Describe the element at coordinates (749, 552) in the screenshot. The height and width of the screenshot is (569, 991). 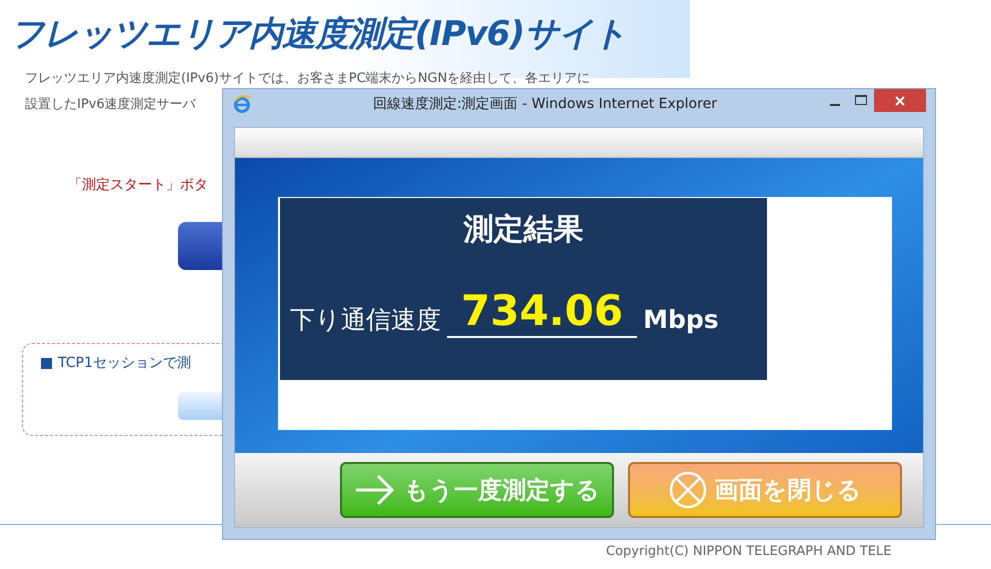
I see `copyright-text: Copyright(C) NIPPON TELEGRAPH AND TELE` at that location.